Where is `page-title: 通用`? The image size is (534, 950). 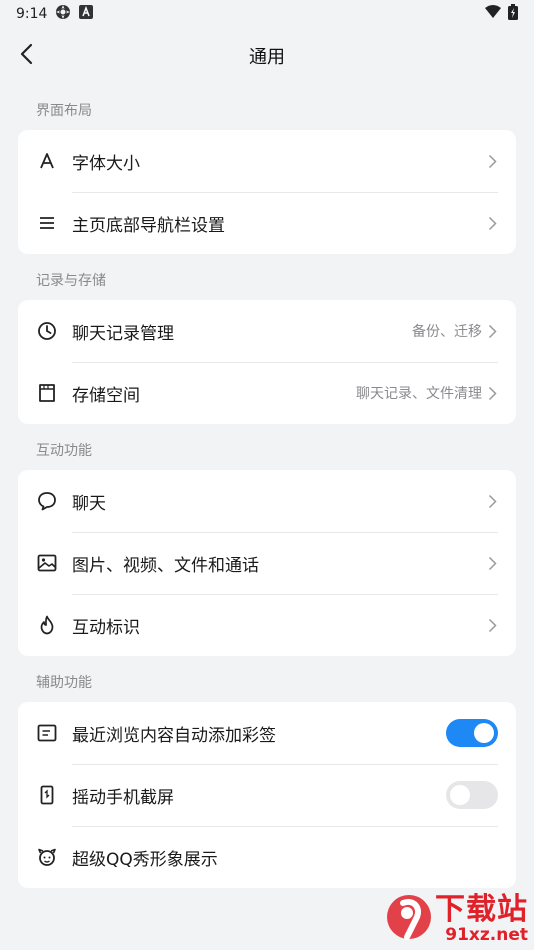 page-title: 通用 is located at coordinates (267, 57).